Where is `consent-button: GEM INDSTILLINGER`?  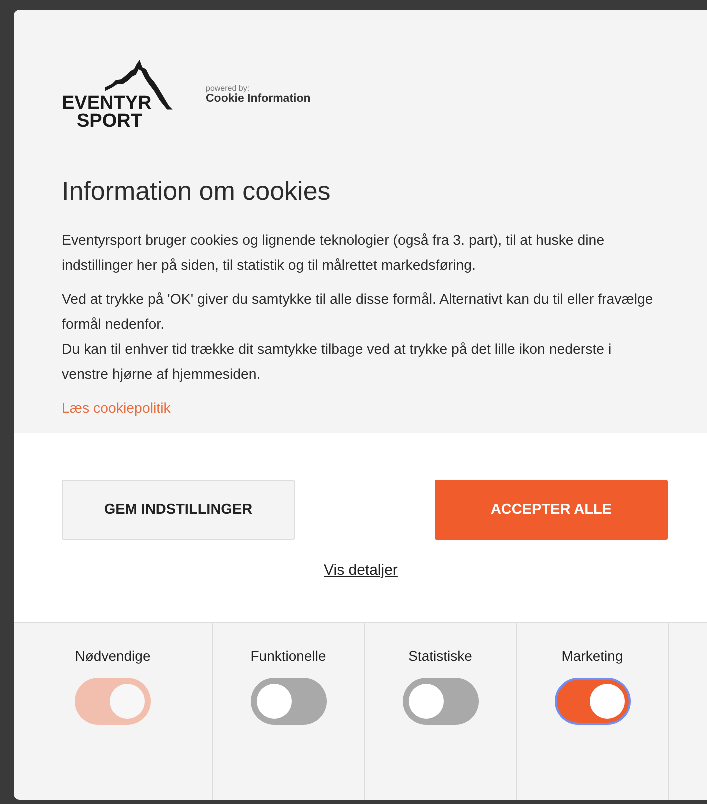 consent-button: GEM INDSTILLINGER is located at coordinates (178, 510).